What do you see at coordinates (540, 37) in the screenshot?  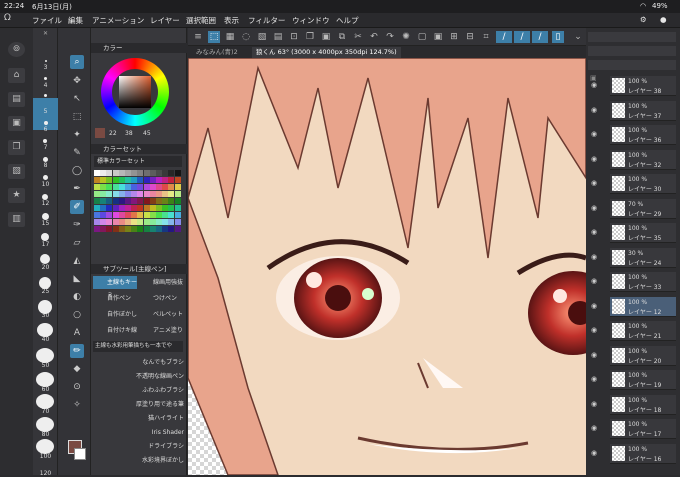 I see `stabilizer-3-icon: ∕` at bounding box center [540, 37].